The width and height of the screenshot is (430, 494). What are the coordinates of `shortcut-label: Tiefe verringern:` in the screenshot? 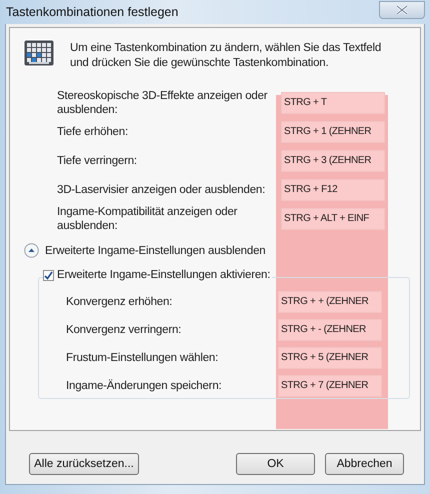 It's located at (97, 161).